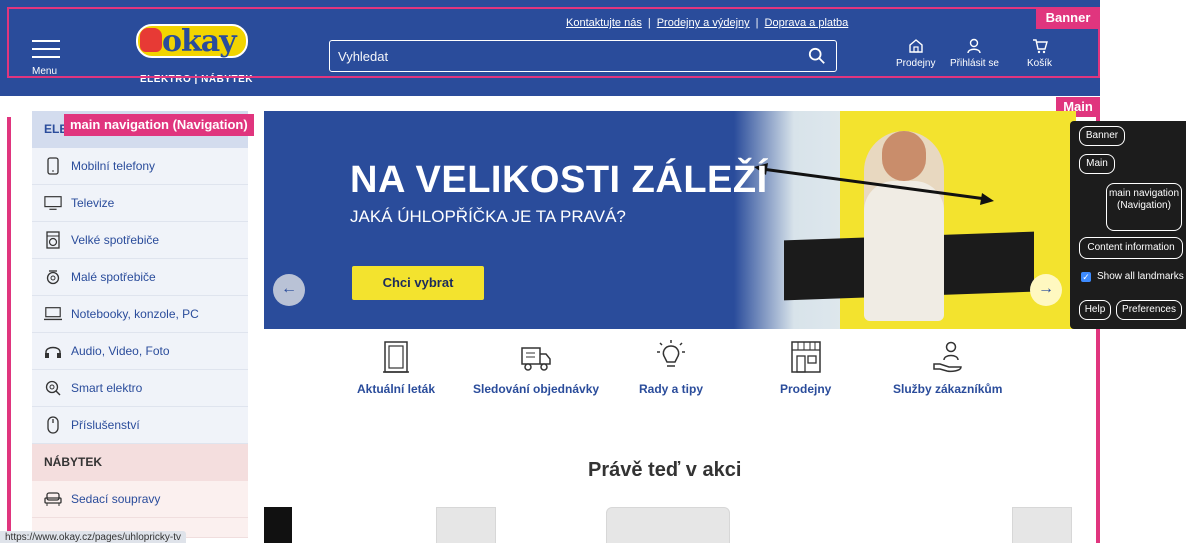 Image resolution: width=1186 pixels, height=543 pixels. Describe the element at coordinates (53, 203) in the screenshot. I see `tv-icon` at that location.